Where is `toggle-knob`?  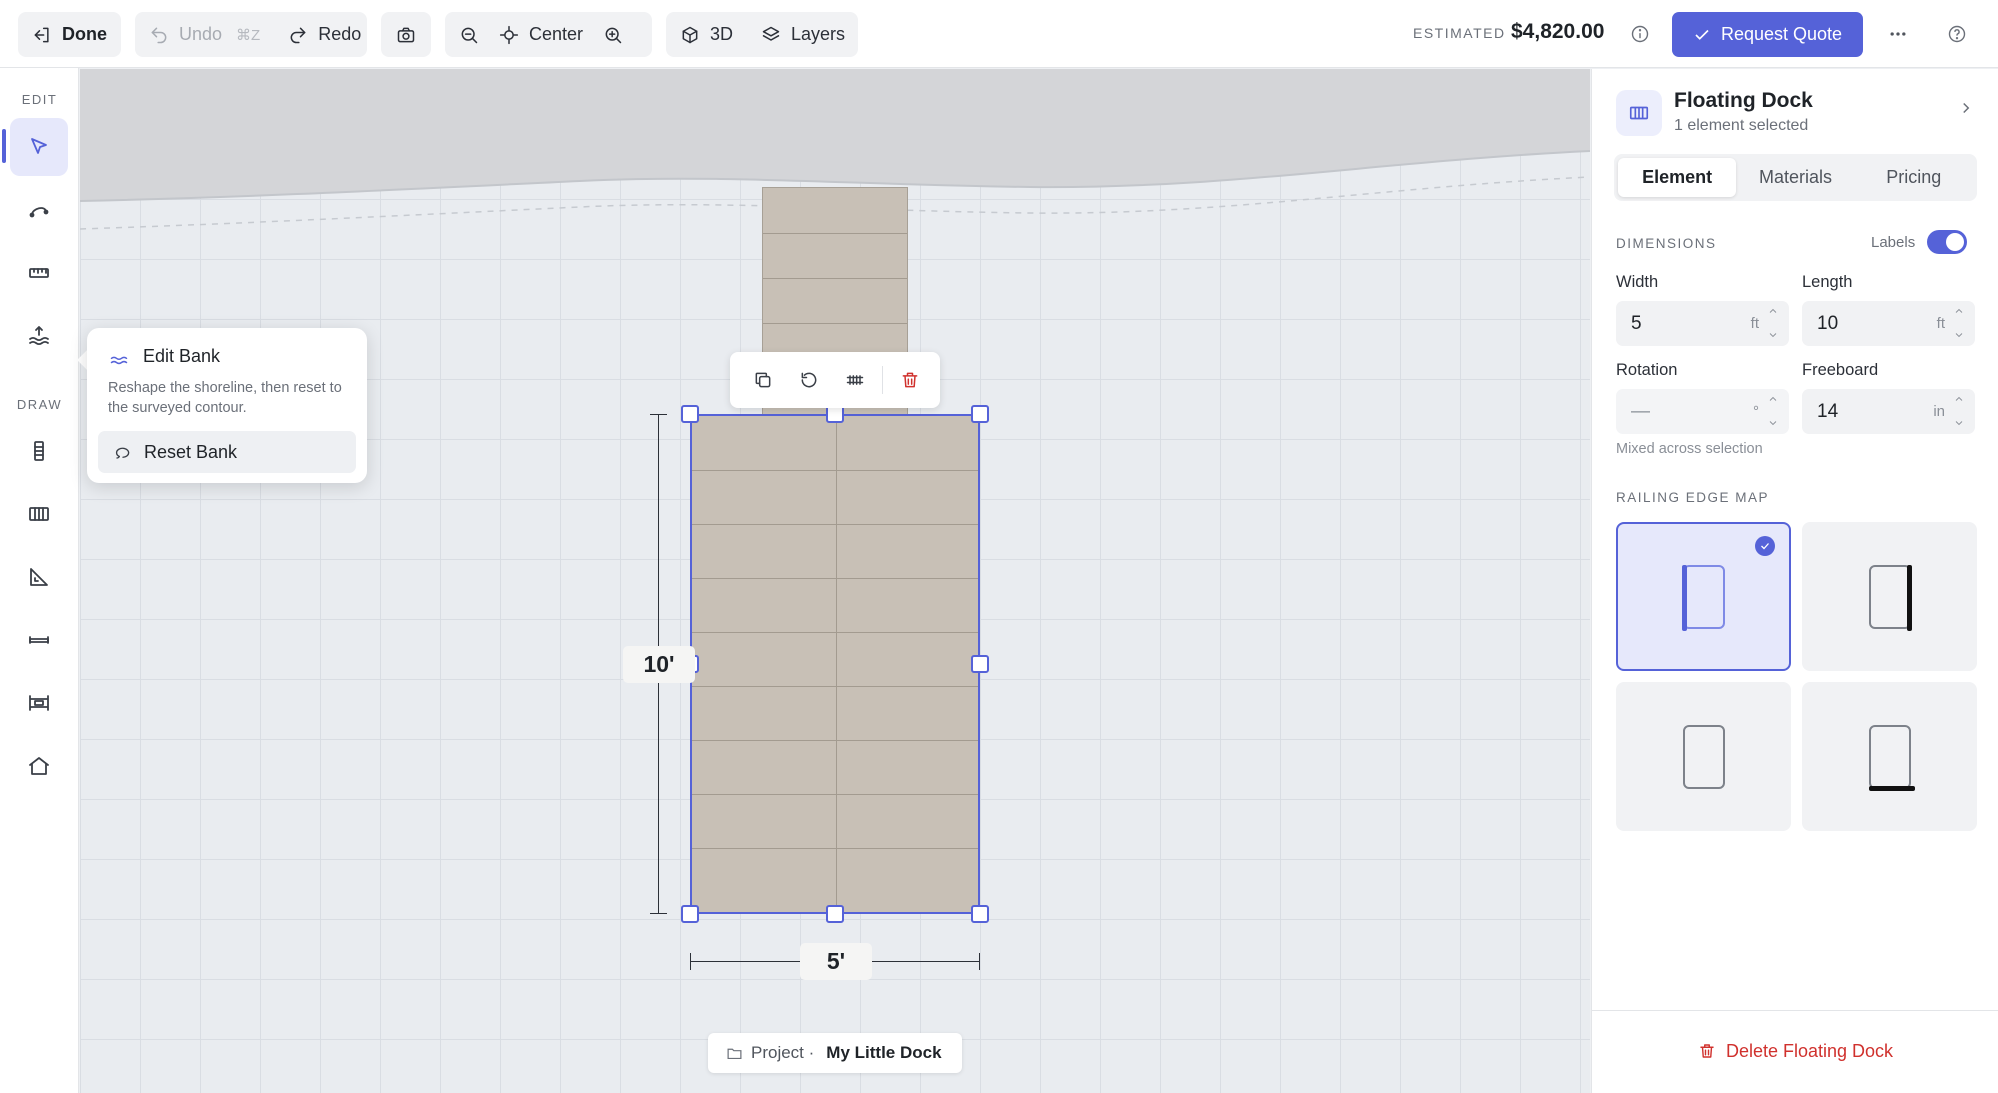
toggle-knob is located at coordinates (1955, 242).